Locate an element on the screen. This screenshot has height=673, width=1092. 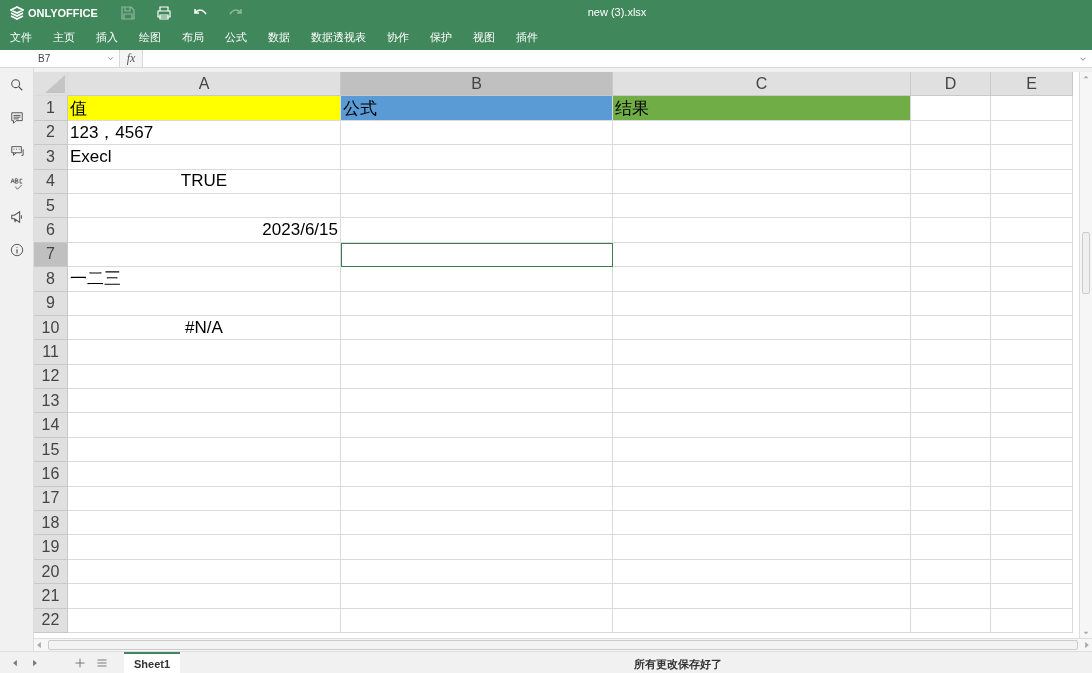
row-header: 2 is located at coordinates (51, 133).